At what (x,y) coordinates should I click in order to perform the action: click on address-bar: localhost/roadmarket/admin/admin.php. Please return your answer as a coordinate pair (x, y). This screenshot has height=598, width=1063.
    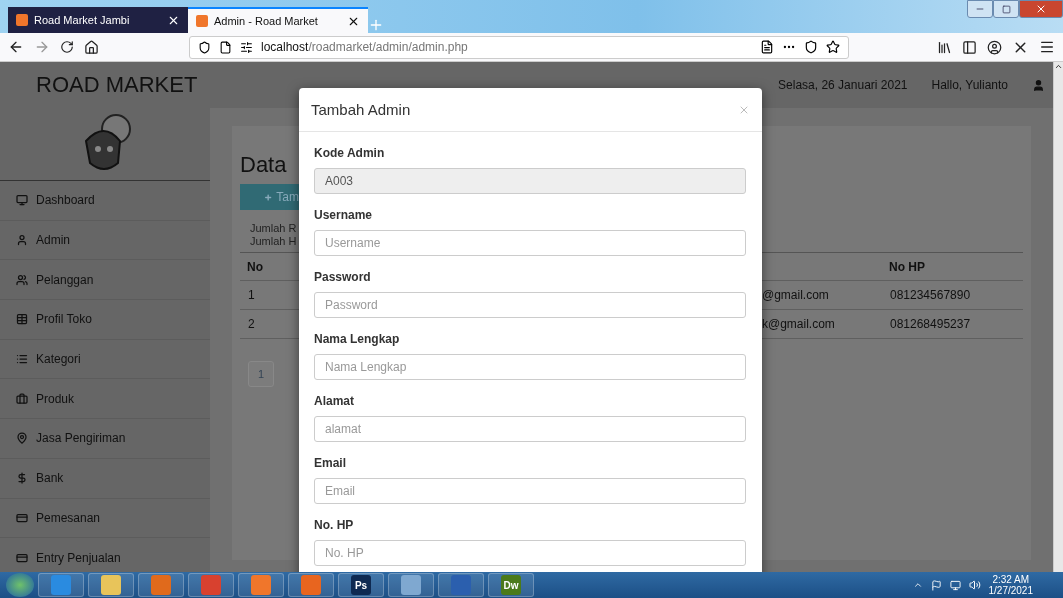
    Looking at the image, I should click on (519, 47).